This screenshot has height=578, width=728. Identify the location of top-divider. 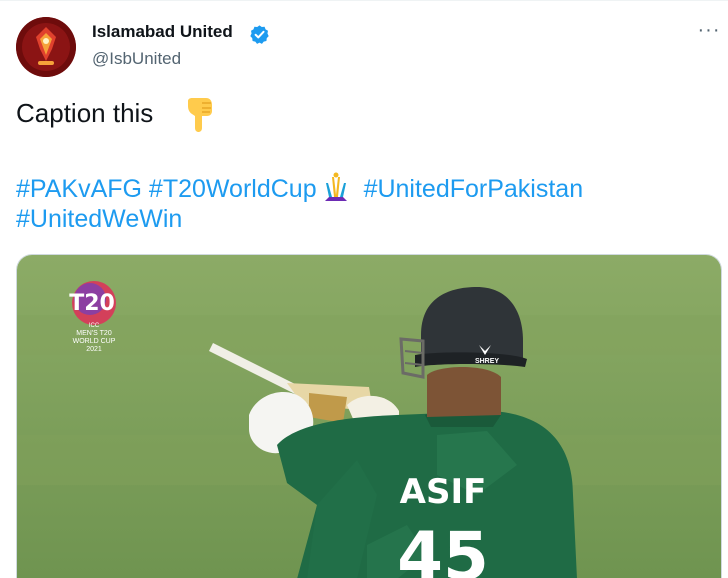
(364, 0).